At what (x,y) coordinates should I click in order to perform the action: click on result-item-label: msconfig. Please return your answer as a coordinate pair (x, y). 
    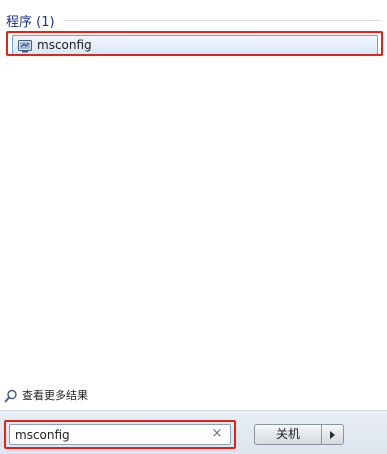
    Looking at the image, I should click on (64, 45).